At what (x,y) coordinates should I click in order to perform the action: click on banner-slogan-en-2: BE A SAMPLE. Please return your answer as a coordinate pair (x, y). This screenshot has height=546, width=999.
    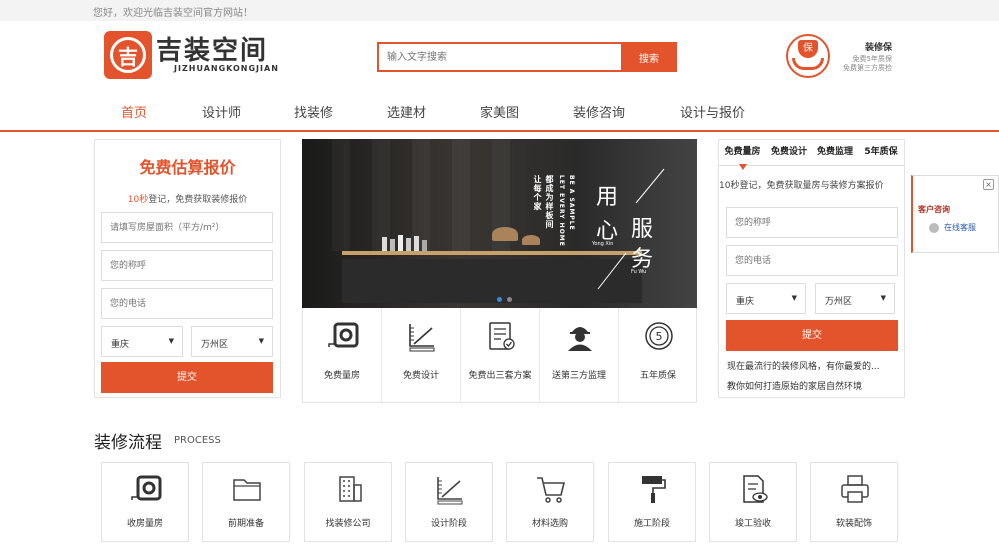
    Looking at the image, I should click on (571, 203).